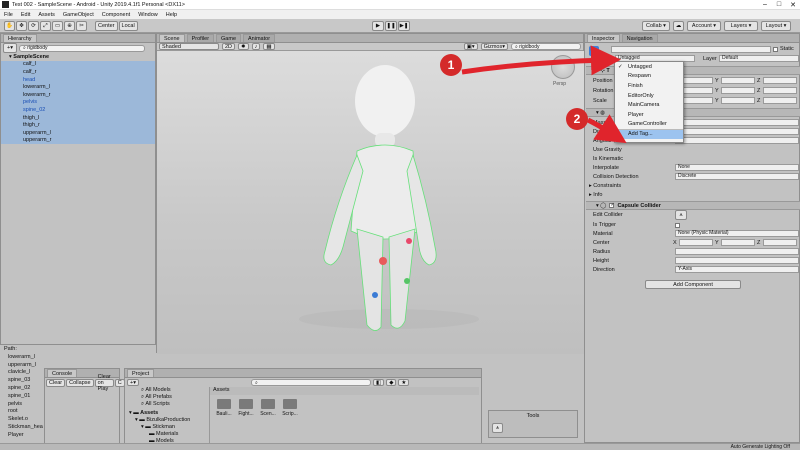 The width and height of the screenshot is (800, 450). Describe the element at coordinates (606, 129) in the screenshot. I see `arrow-two` at that location.